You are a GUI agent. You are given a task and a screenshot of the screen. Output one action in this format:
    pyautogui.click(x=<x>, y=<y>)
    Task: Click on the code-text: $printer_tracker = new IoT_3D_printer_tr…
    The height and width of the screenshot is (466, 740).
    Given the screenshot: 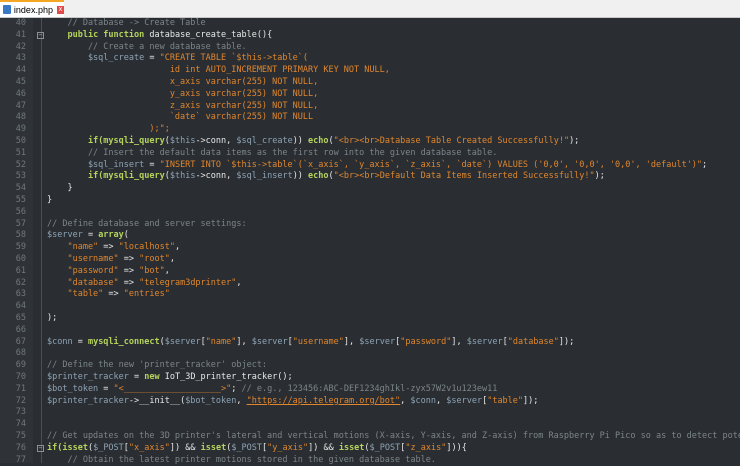 What is the action you would take?
    pyautogui.click(x=170, y=378)
    